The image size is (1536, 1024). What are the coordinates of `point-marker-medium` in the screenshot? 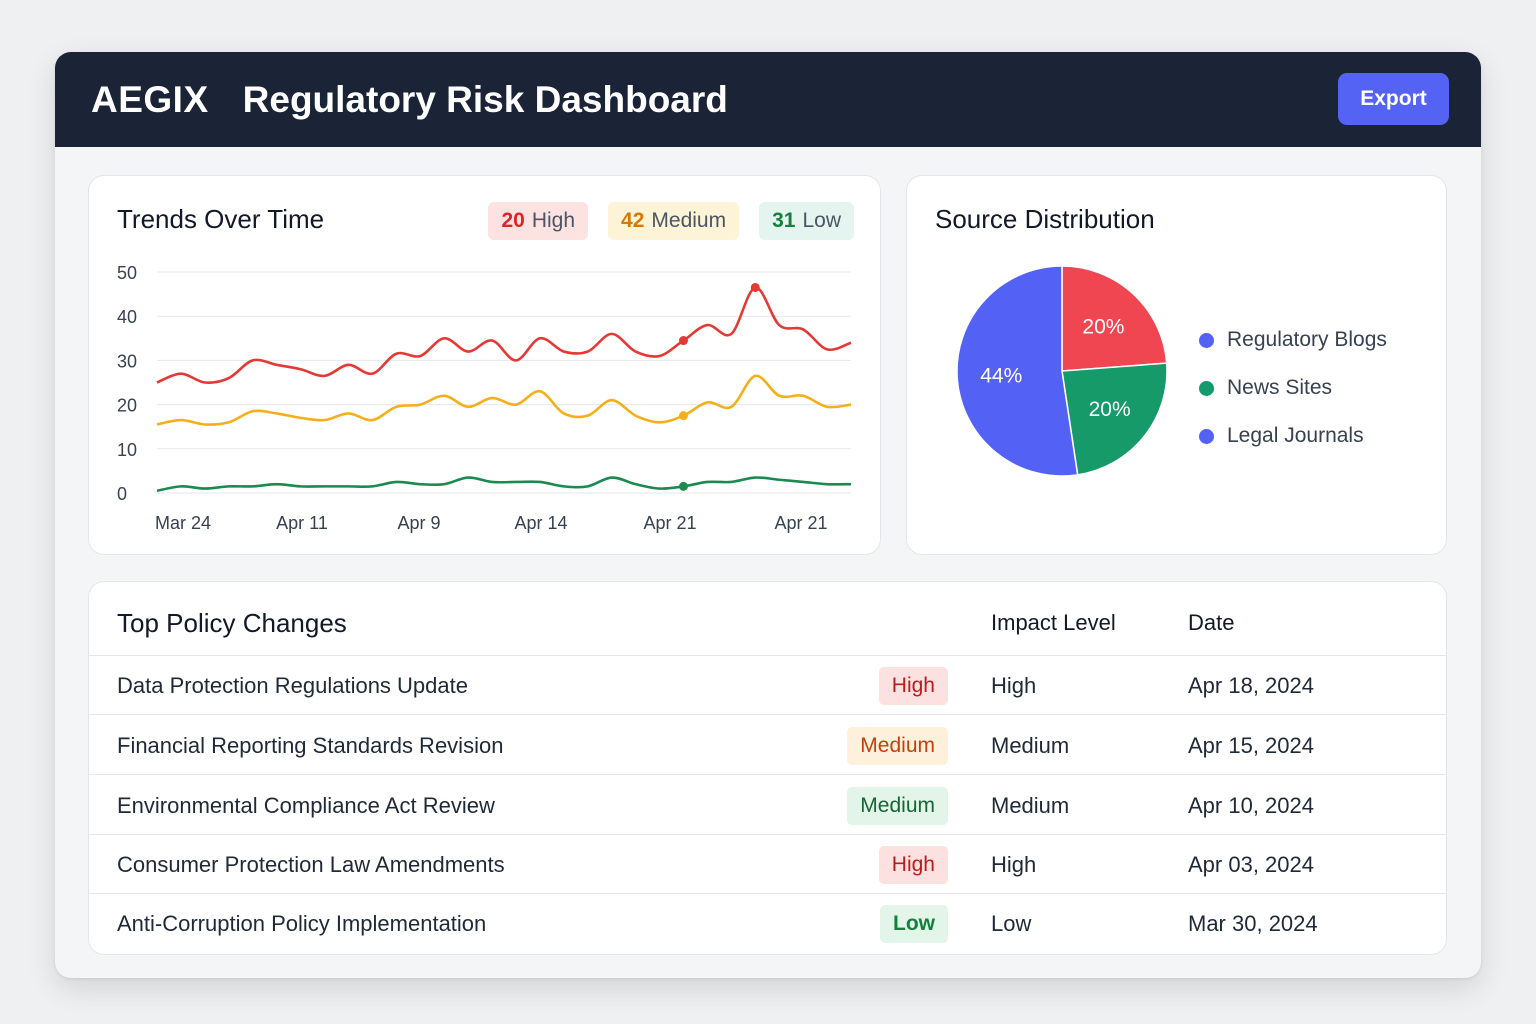 It's located at (683, 416).